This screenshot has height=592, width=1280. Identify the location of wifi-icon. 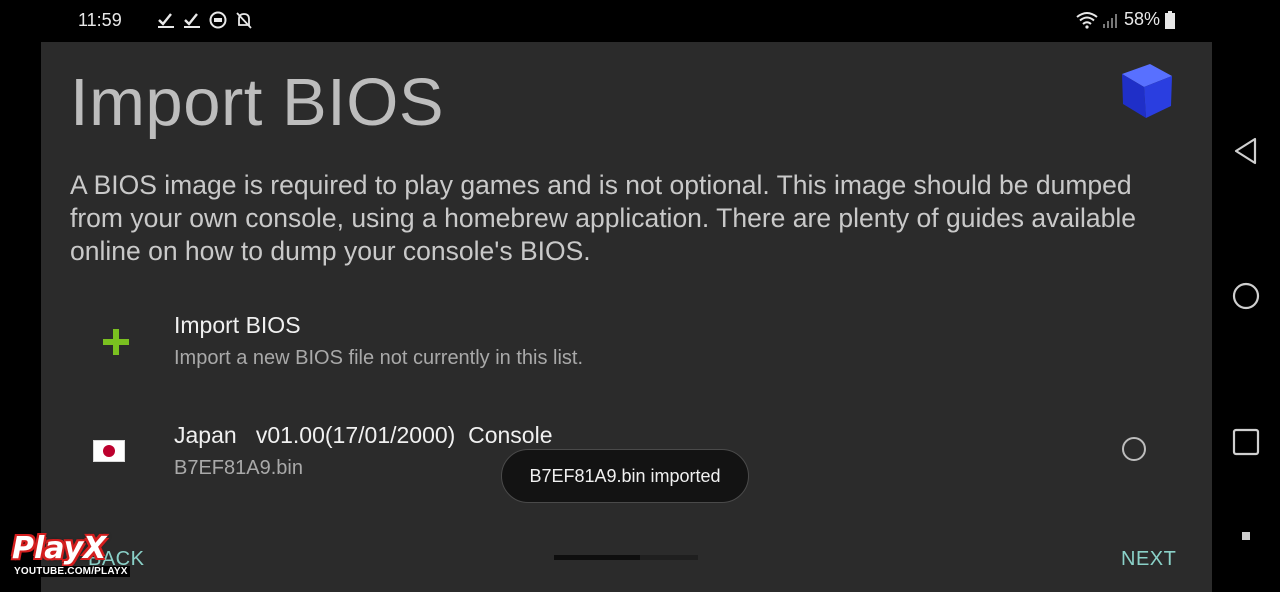
(1087, 20).